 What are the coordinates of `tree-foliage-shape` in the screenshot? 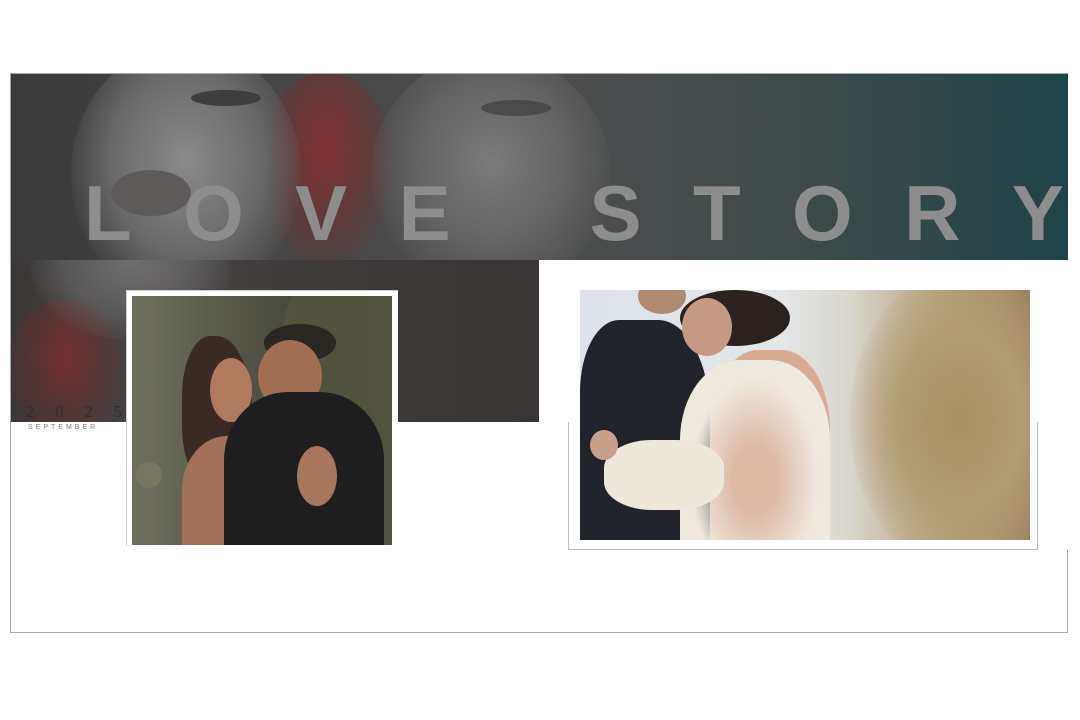 It's located at (940, 415).